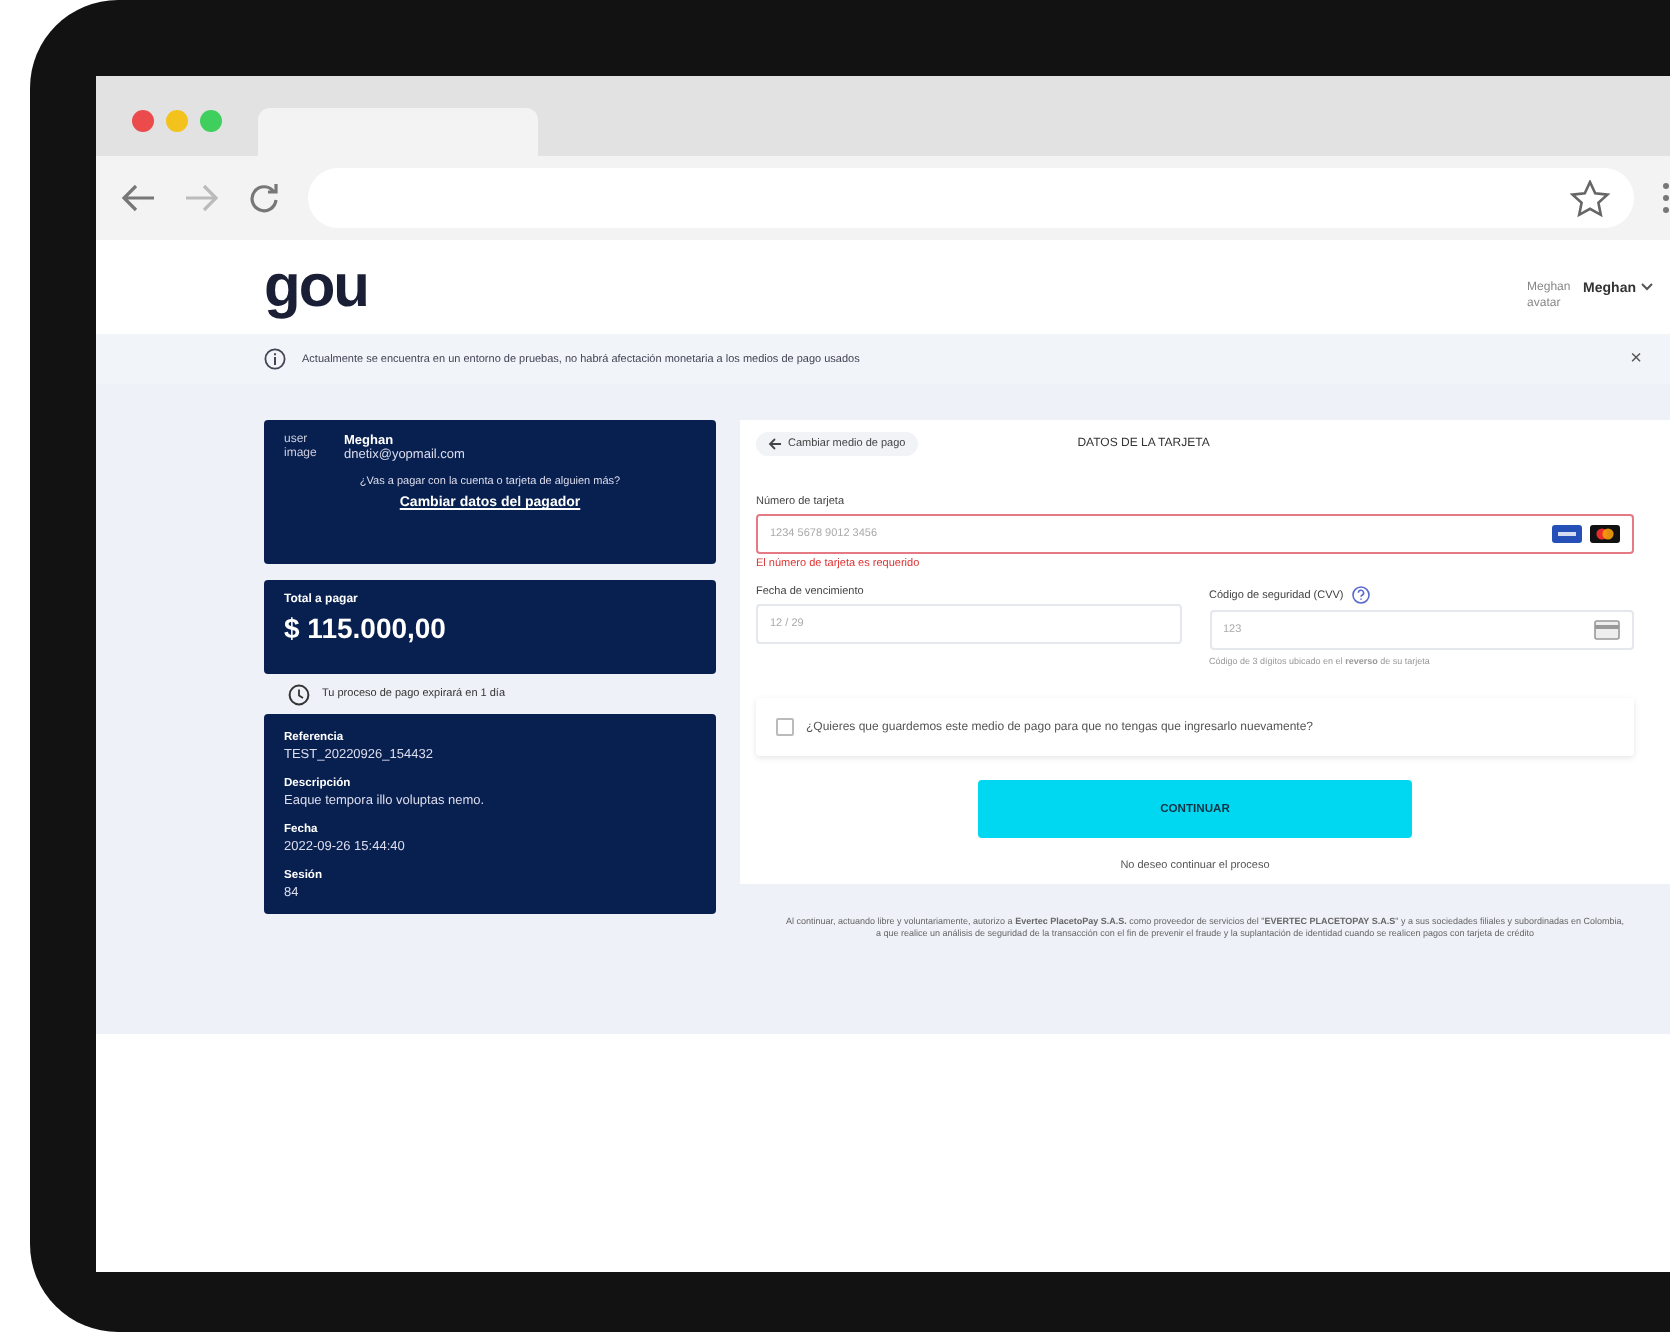 This screenshot has height=1332, width=1670. Describe the element at coordinates (143, 121) in the screenshot. I see `close-dot-icon` at that location.